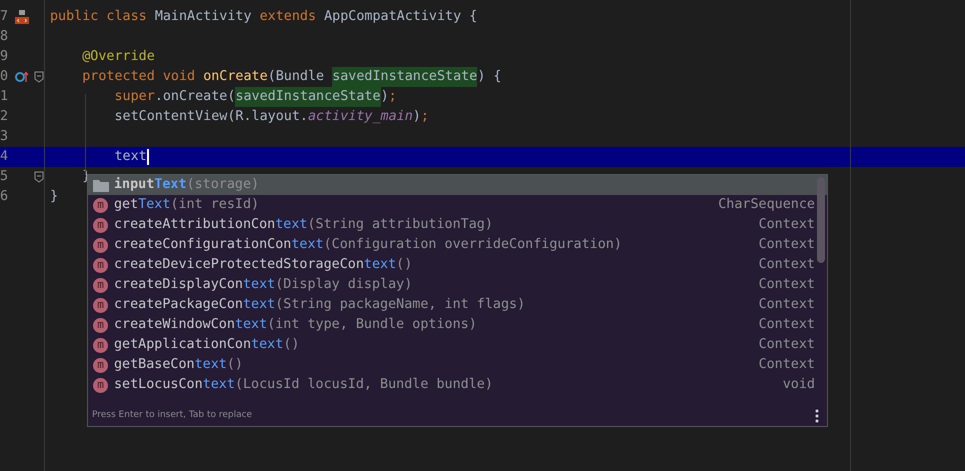  Describe the element at coordinates (131, 157) in the screenshot. I see `code-line: text` at that location.